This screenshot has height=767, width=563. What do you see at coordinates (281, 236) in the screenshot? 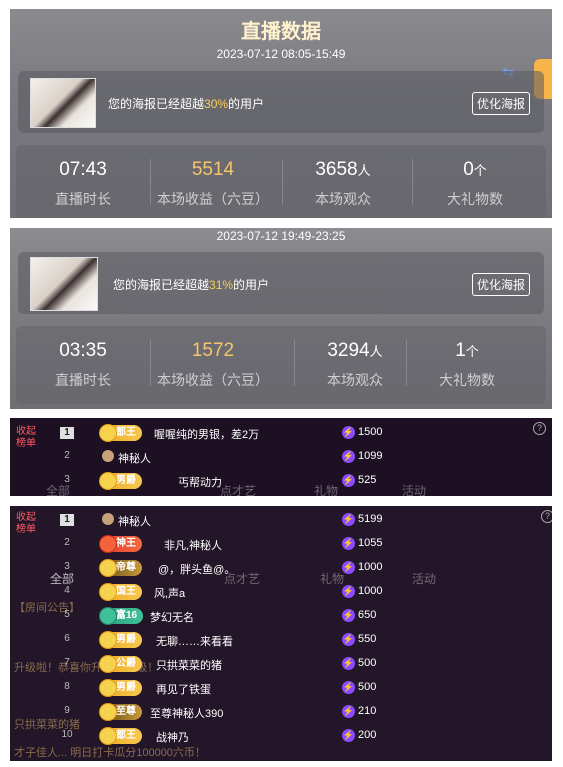
I see `session-date: 2023-07-12 19:49-23:25` at bounding box center [281, 236].